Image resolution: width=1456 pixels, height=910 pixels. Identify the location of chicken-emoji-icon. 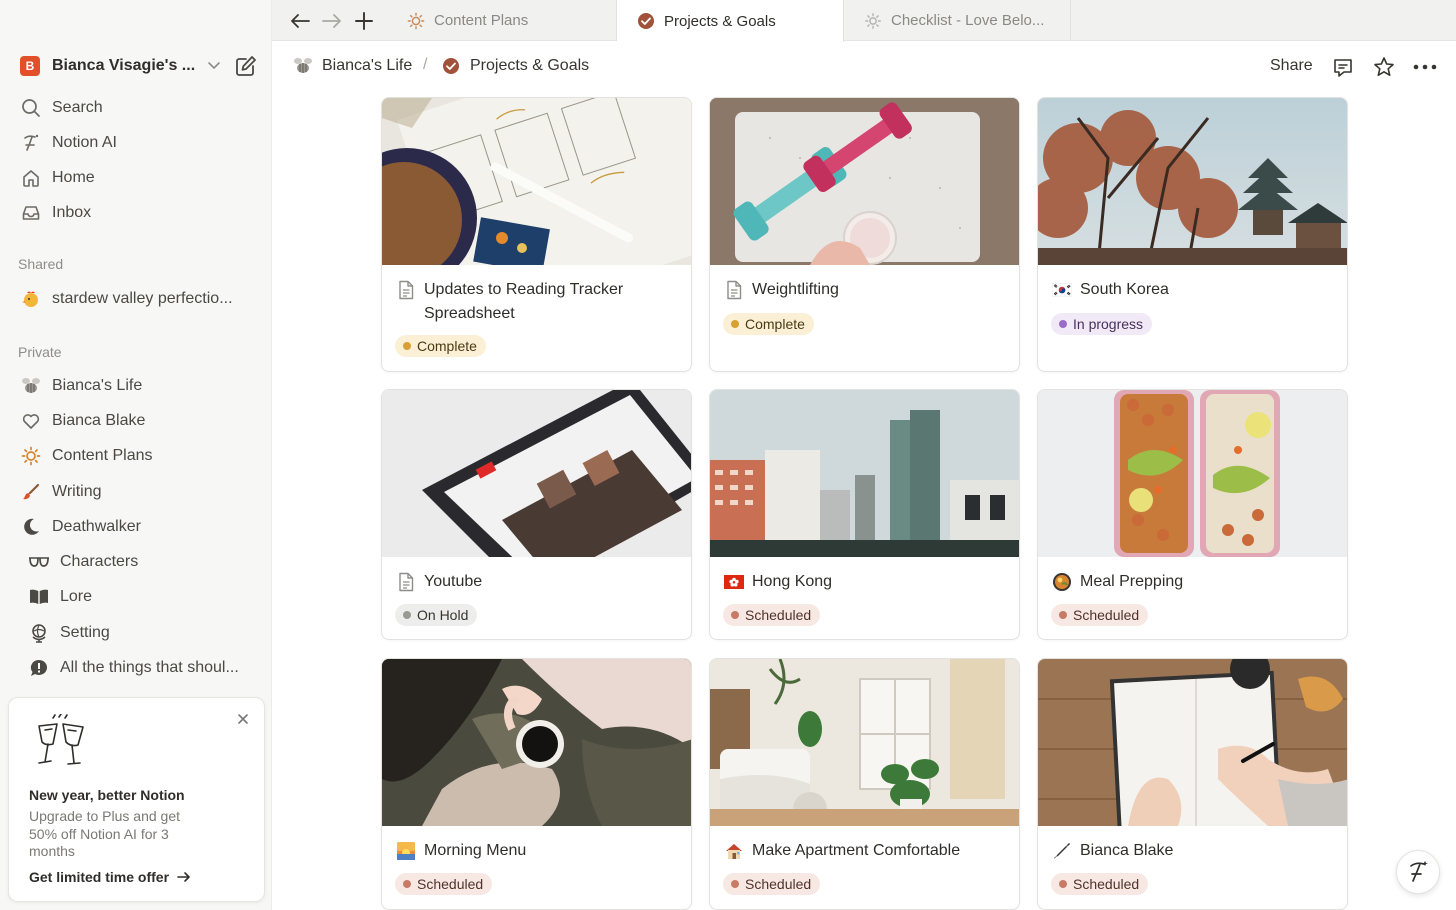
(31, 299).